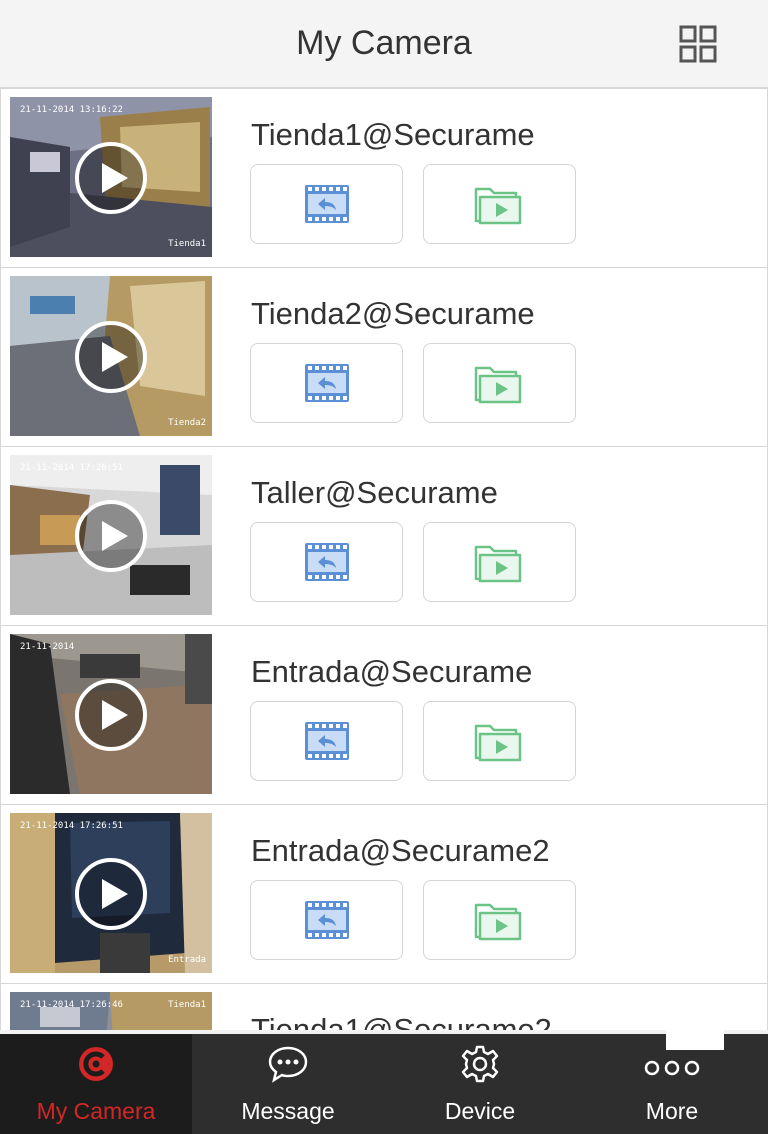  What do you see at coordinates (672, 1068) in the screenshot?
I see `more-dots-icon` at bounding box center [672, 1068].